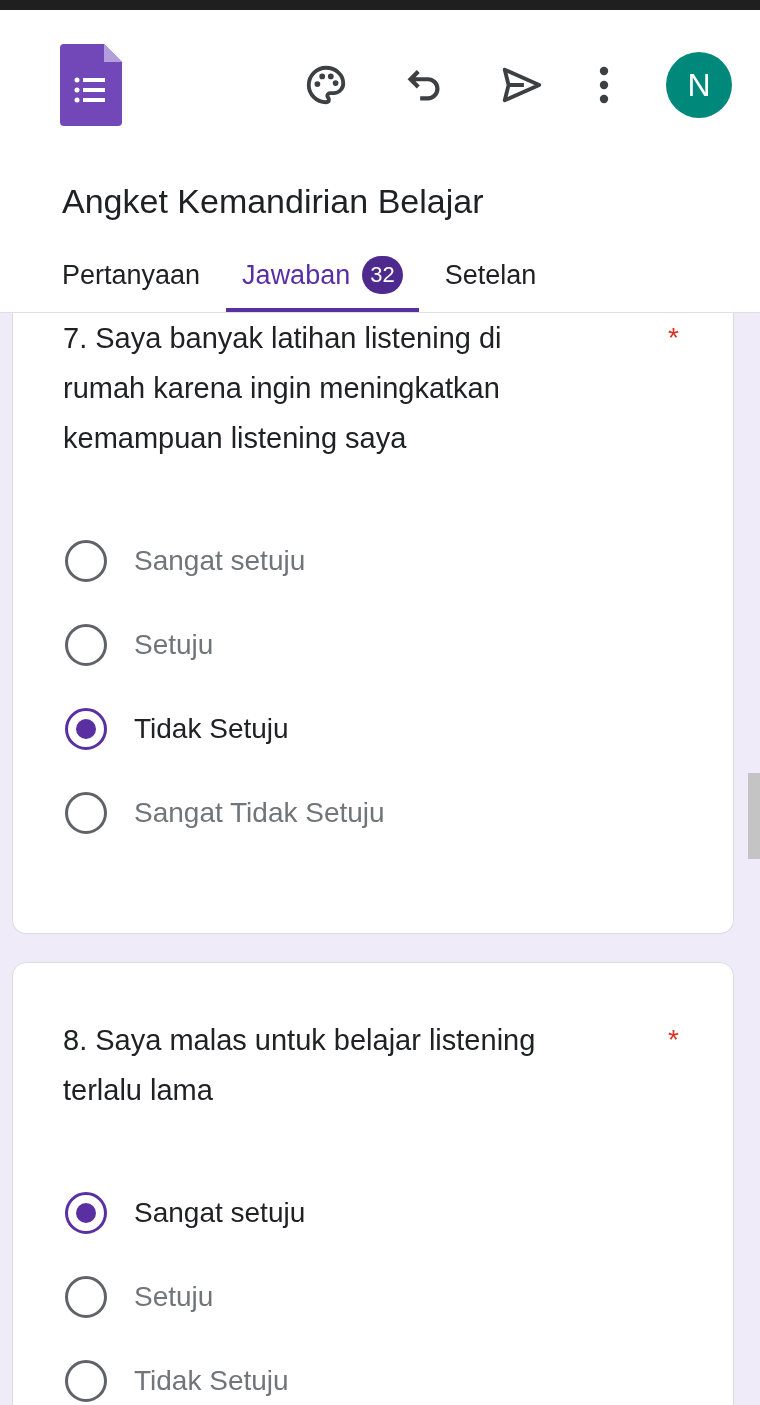 This screenshot has width=760, height=1405. Describe the element at coordinates (273, 201) in the screenshot. I see `form-title: Angket Kemandirian Belajar` at that location.